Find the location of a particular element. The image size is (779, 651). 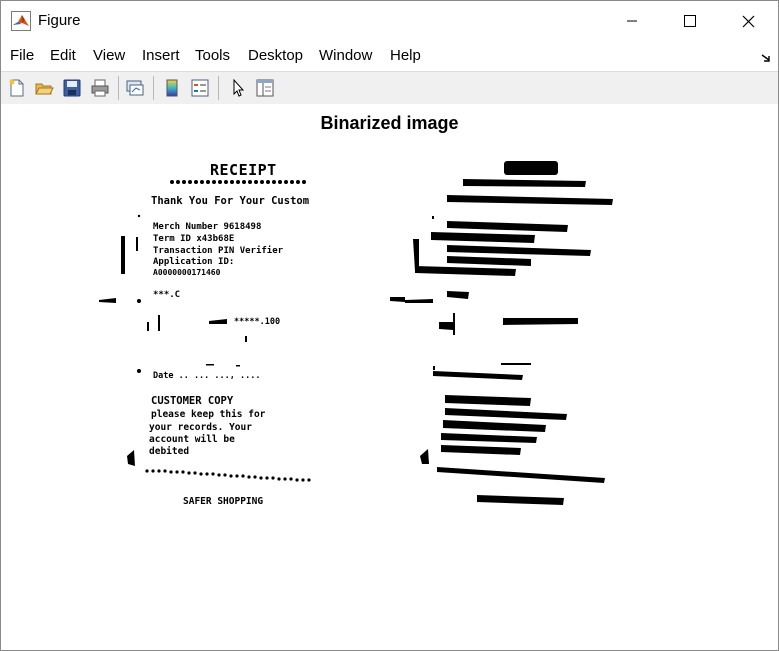

receipt-line: Merch Number 9618498 is located at coordinates (207, 227).